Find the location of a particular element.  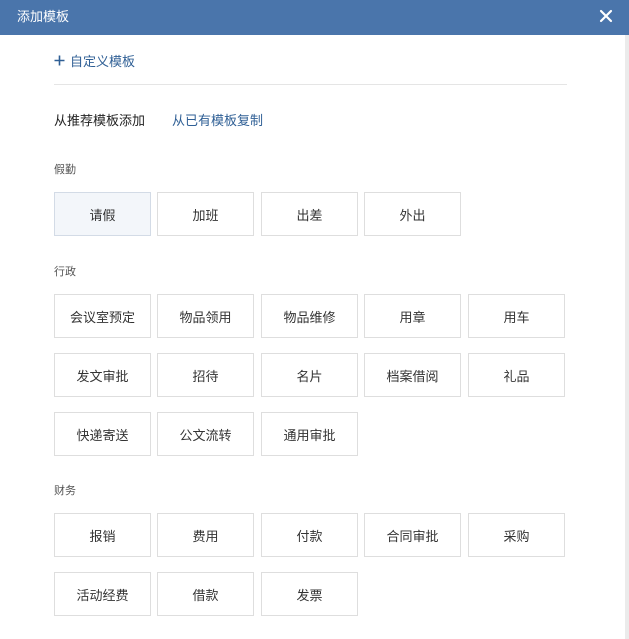

close-icon is located at coordinates (606, 16).